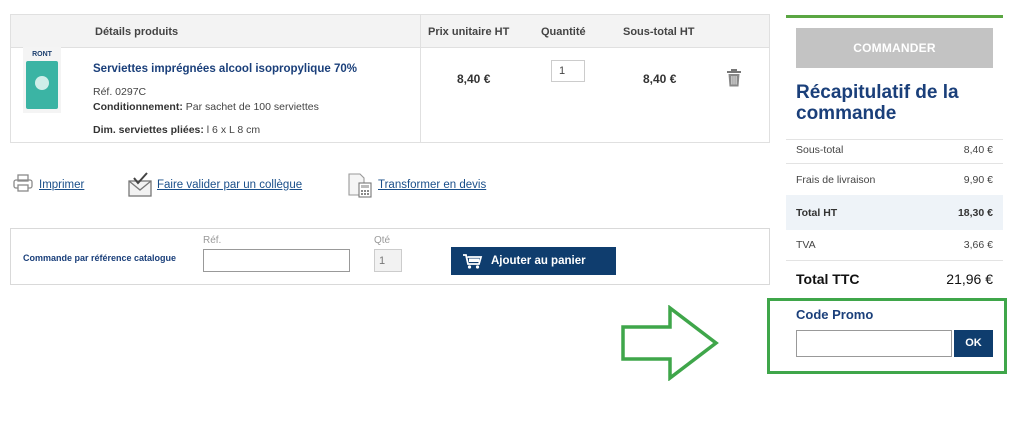 Image resolution: width=1011 pixels, height=421 pixels. What do you see at coordinates (660, 79) in the screenshot?
I see `subtotal-price: 8,40 €` at bounding box center [660, 79].